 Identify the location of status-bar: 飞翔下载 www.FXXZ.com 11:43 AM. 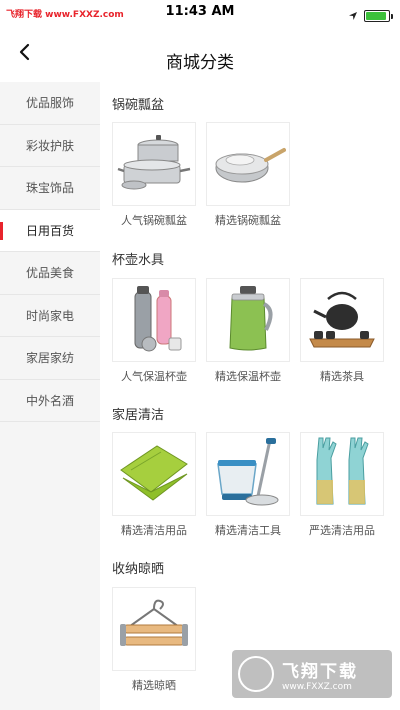
(200, 13).